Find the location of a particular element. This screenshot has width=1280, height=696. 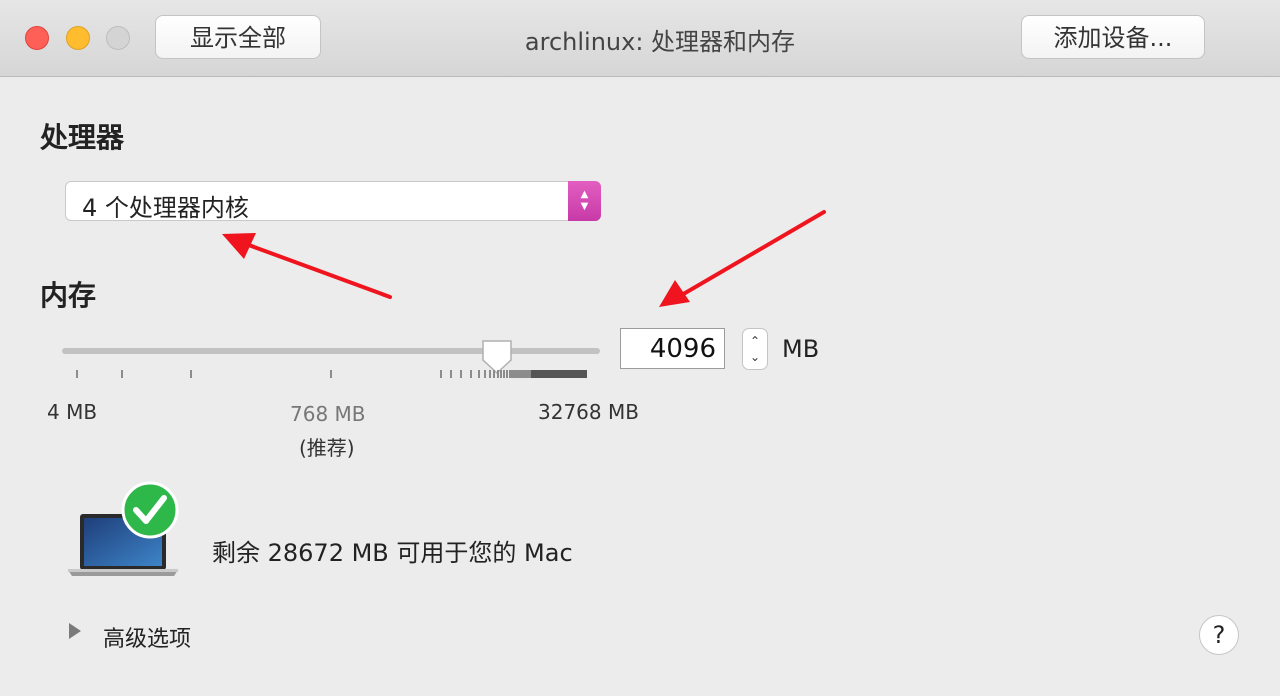

macbook-icon is located at coordinates (123, 528).